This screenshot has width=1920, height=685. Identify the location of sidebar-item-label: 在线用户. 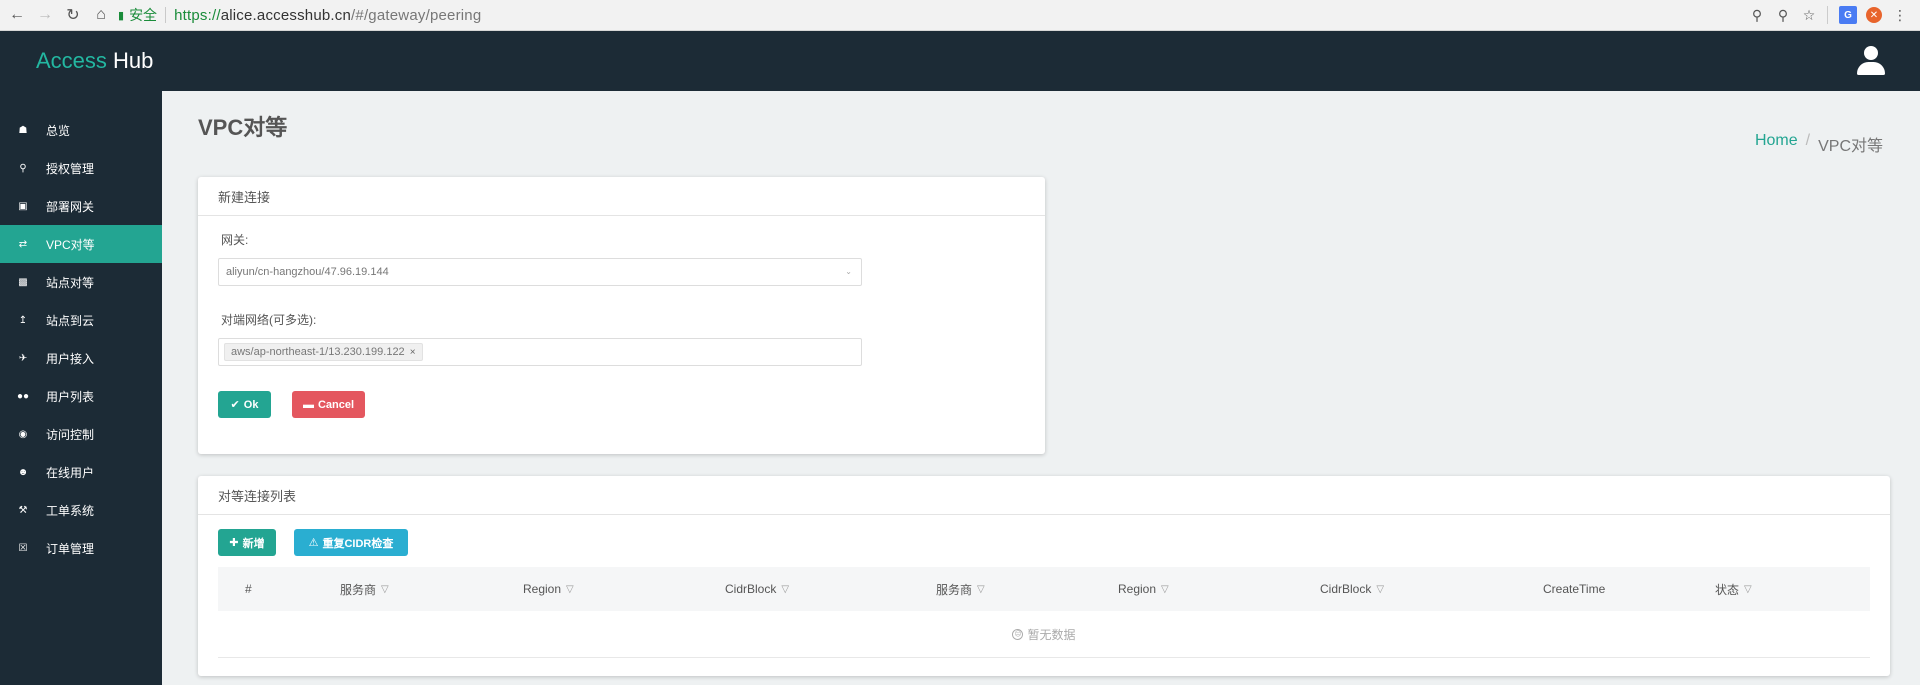
(70, 472).